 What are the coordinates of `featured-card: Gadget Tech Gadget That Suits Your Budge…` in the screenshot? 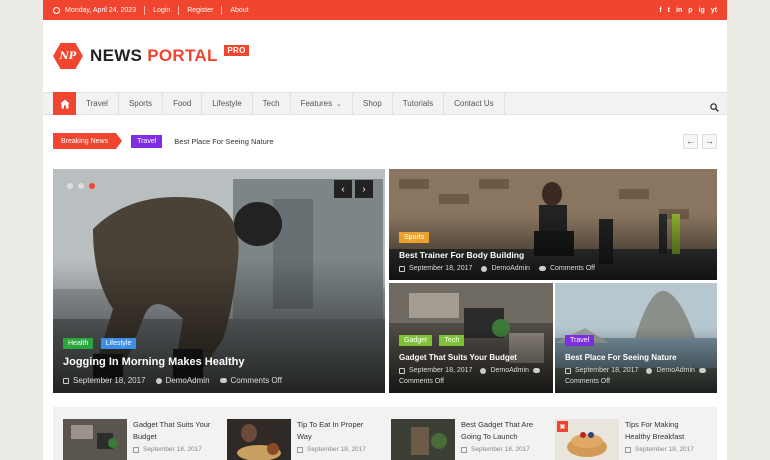 It's located at (471, 338).